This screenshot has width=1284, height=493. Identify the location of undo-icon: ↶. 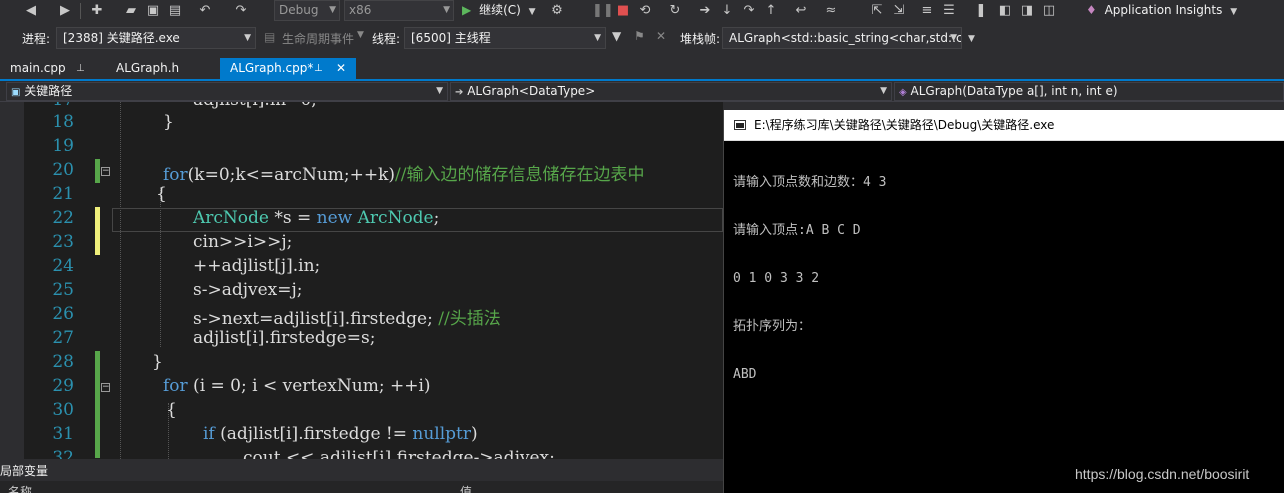
(205, 11).